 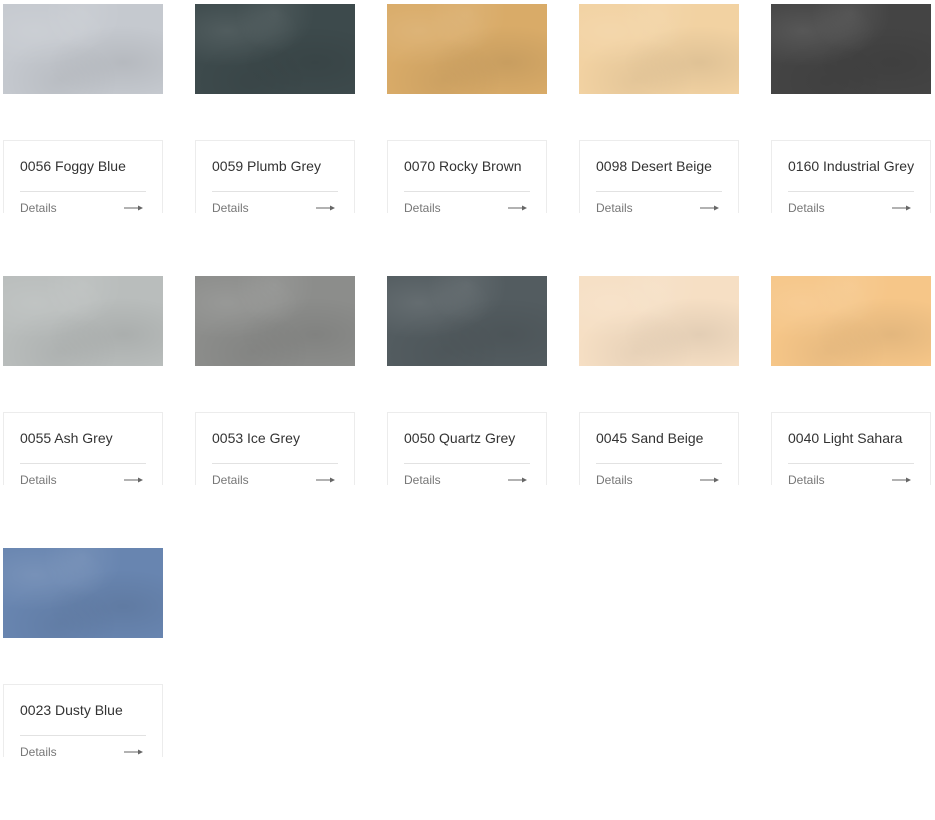 What do you see at coordinates (467, 177) in the screenshot?
I see `product-info: 0070 Rocky Brown Details` at bounding box center [467, 177].